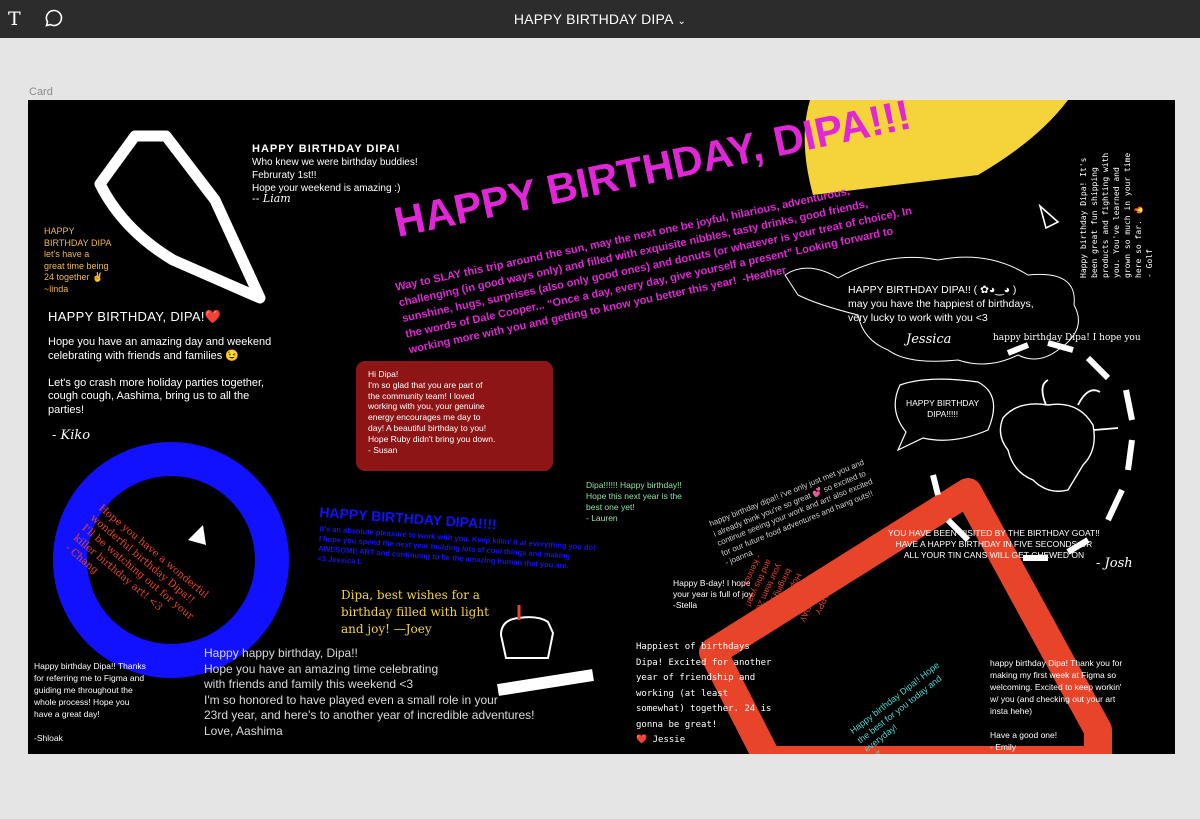 The image size is (1200, 819). I want to click on frame-label: Card, so click(41, 92).